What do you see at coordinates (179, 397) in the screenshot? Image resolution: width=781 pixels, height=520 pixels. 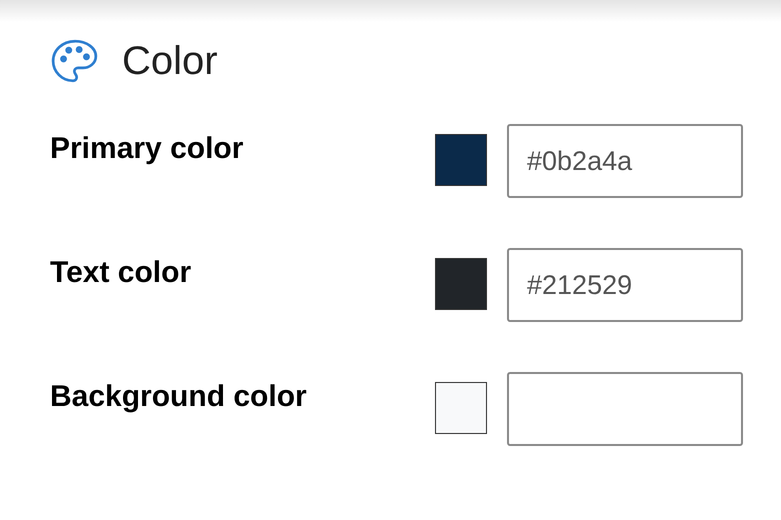 I see `field-label: Background color` at bounding box center [179, 397].